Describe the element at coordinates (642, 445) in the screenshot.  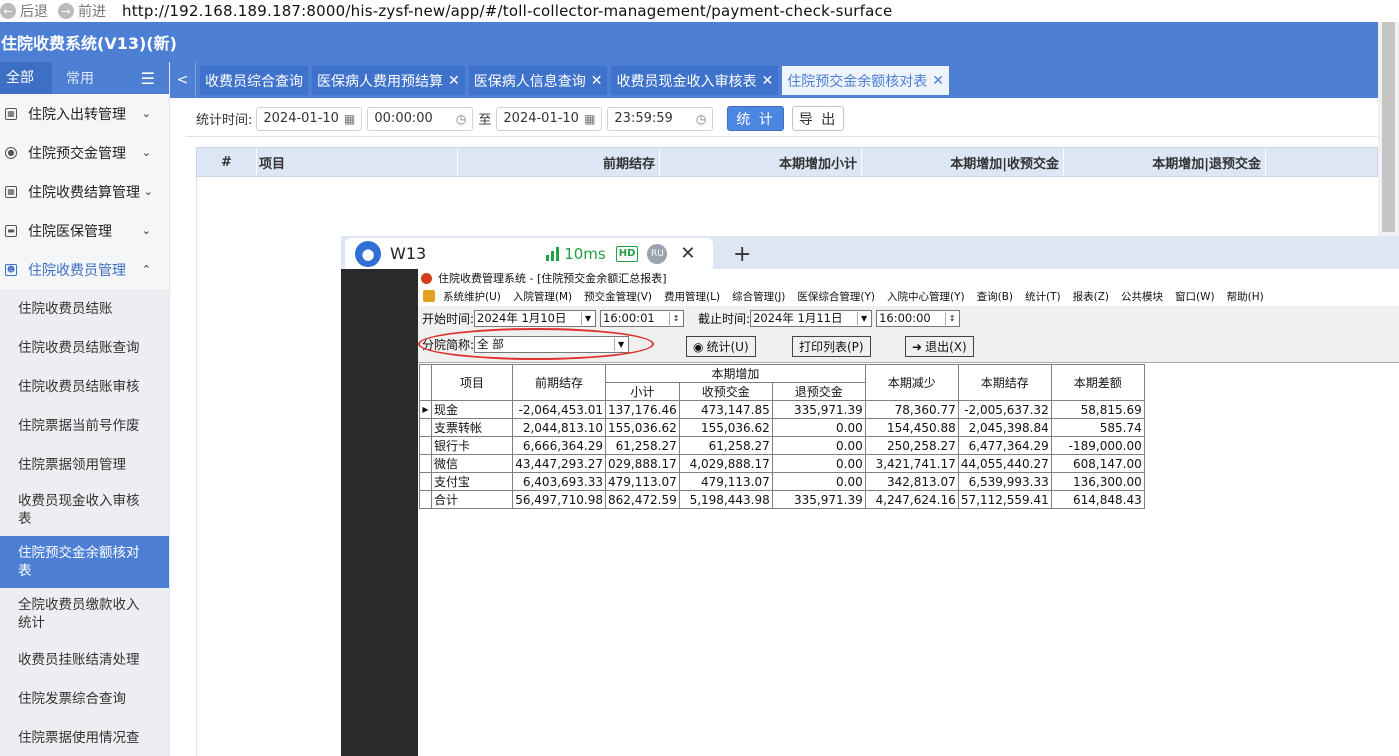
I see `cell-subtotal: 61,258.27` at that location.